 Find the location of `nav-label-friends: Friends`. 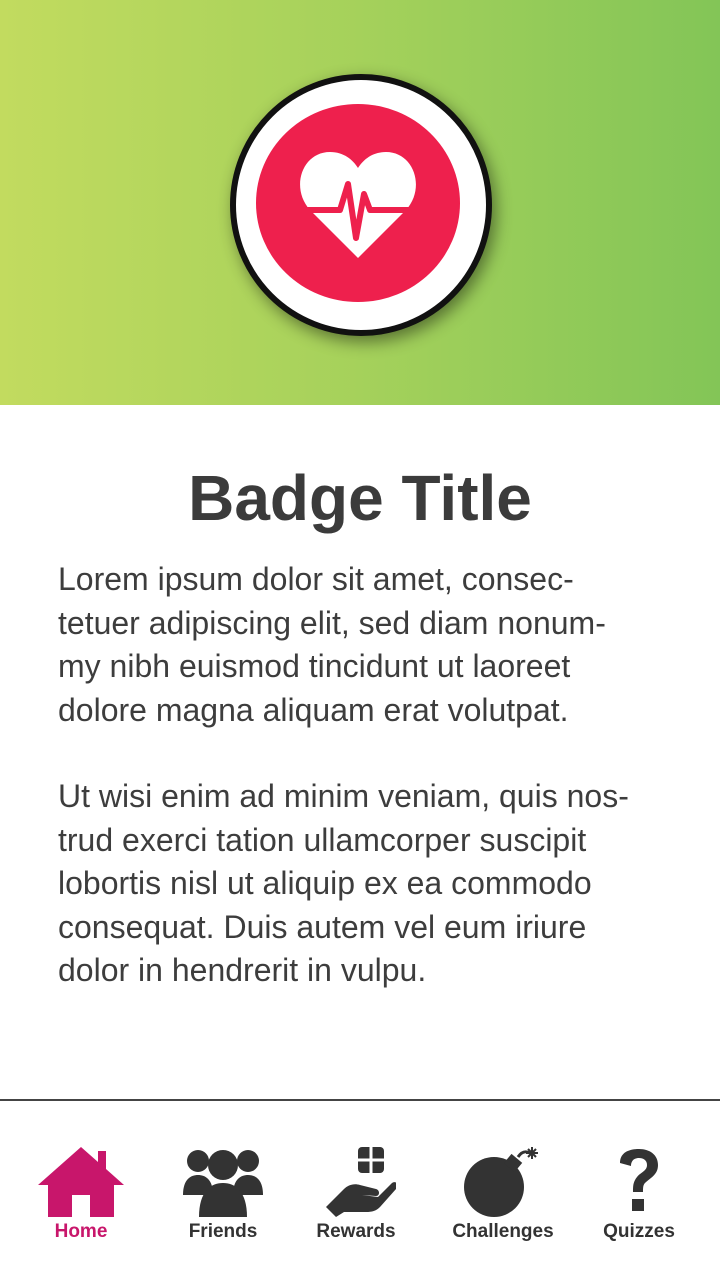

nav-label-friends: Friends is located at coordinates (223, 1231).